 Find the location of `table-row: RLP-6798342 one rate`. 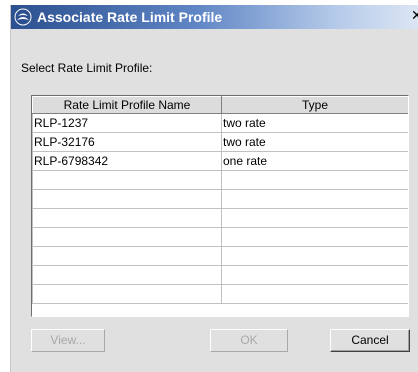

table-row: RLP-6798342 one rate is located at coordinates (220, 161).